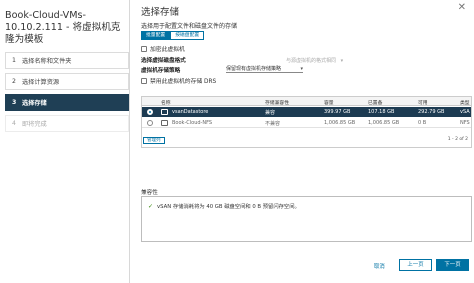 The width and height of the screenshot is (474, 283). Describe the element at coordinates (270, 113) in the screenshot. I see `datastore-compat: 兼容` at that location.